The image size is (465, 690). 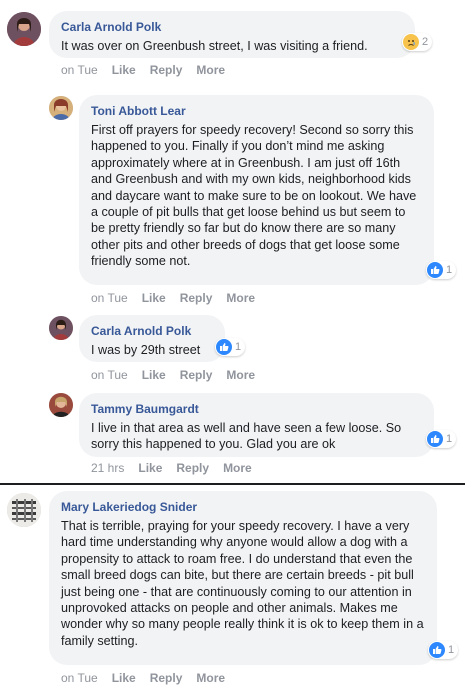 I want to click on comment-author: Tammy Baumgardt, so click(x=256, y=409).